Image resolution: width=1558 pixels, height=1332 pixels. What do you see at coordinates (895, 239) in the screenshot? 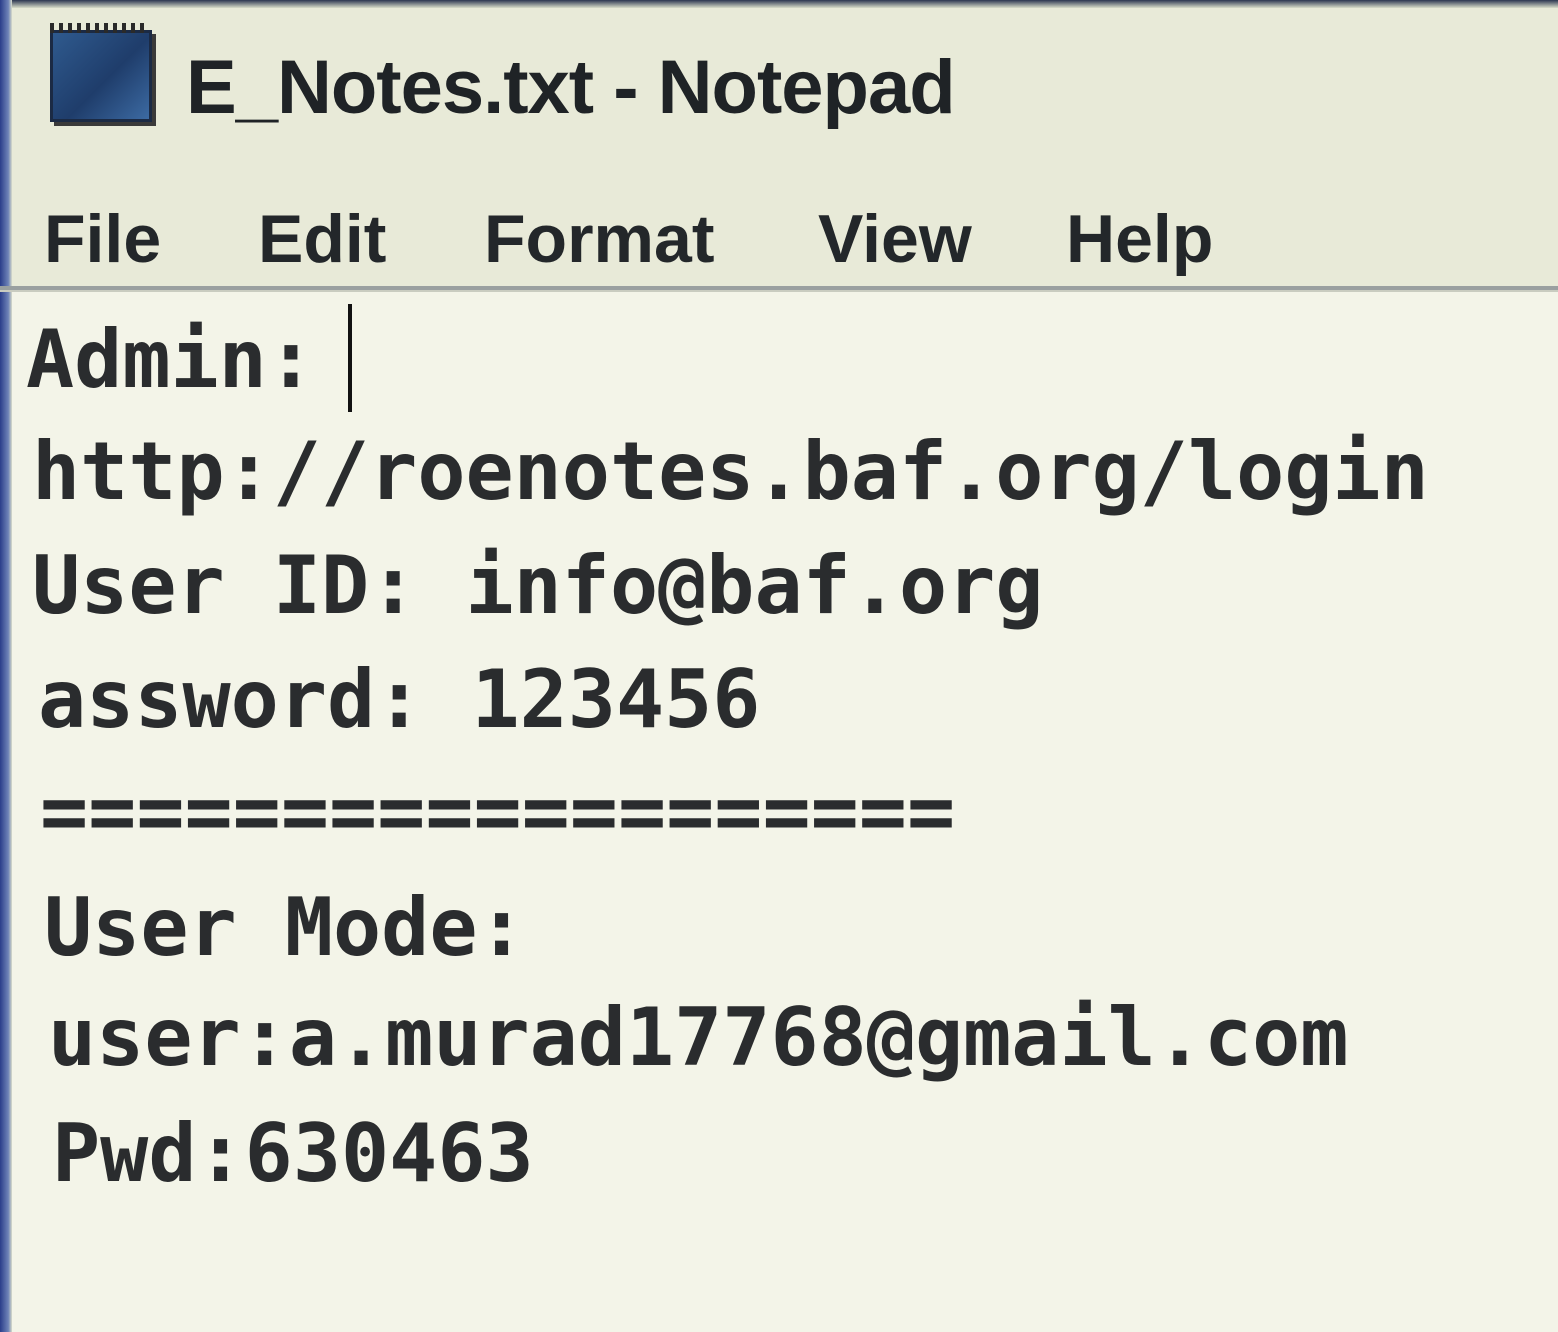
I see `menu-view: View` at bounding box center [895, 239].